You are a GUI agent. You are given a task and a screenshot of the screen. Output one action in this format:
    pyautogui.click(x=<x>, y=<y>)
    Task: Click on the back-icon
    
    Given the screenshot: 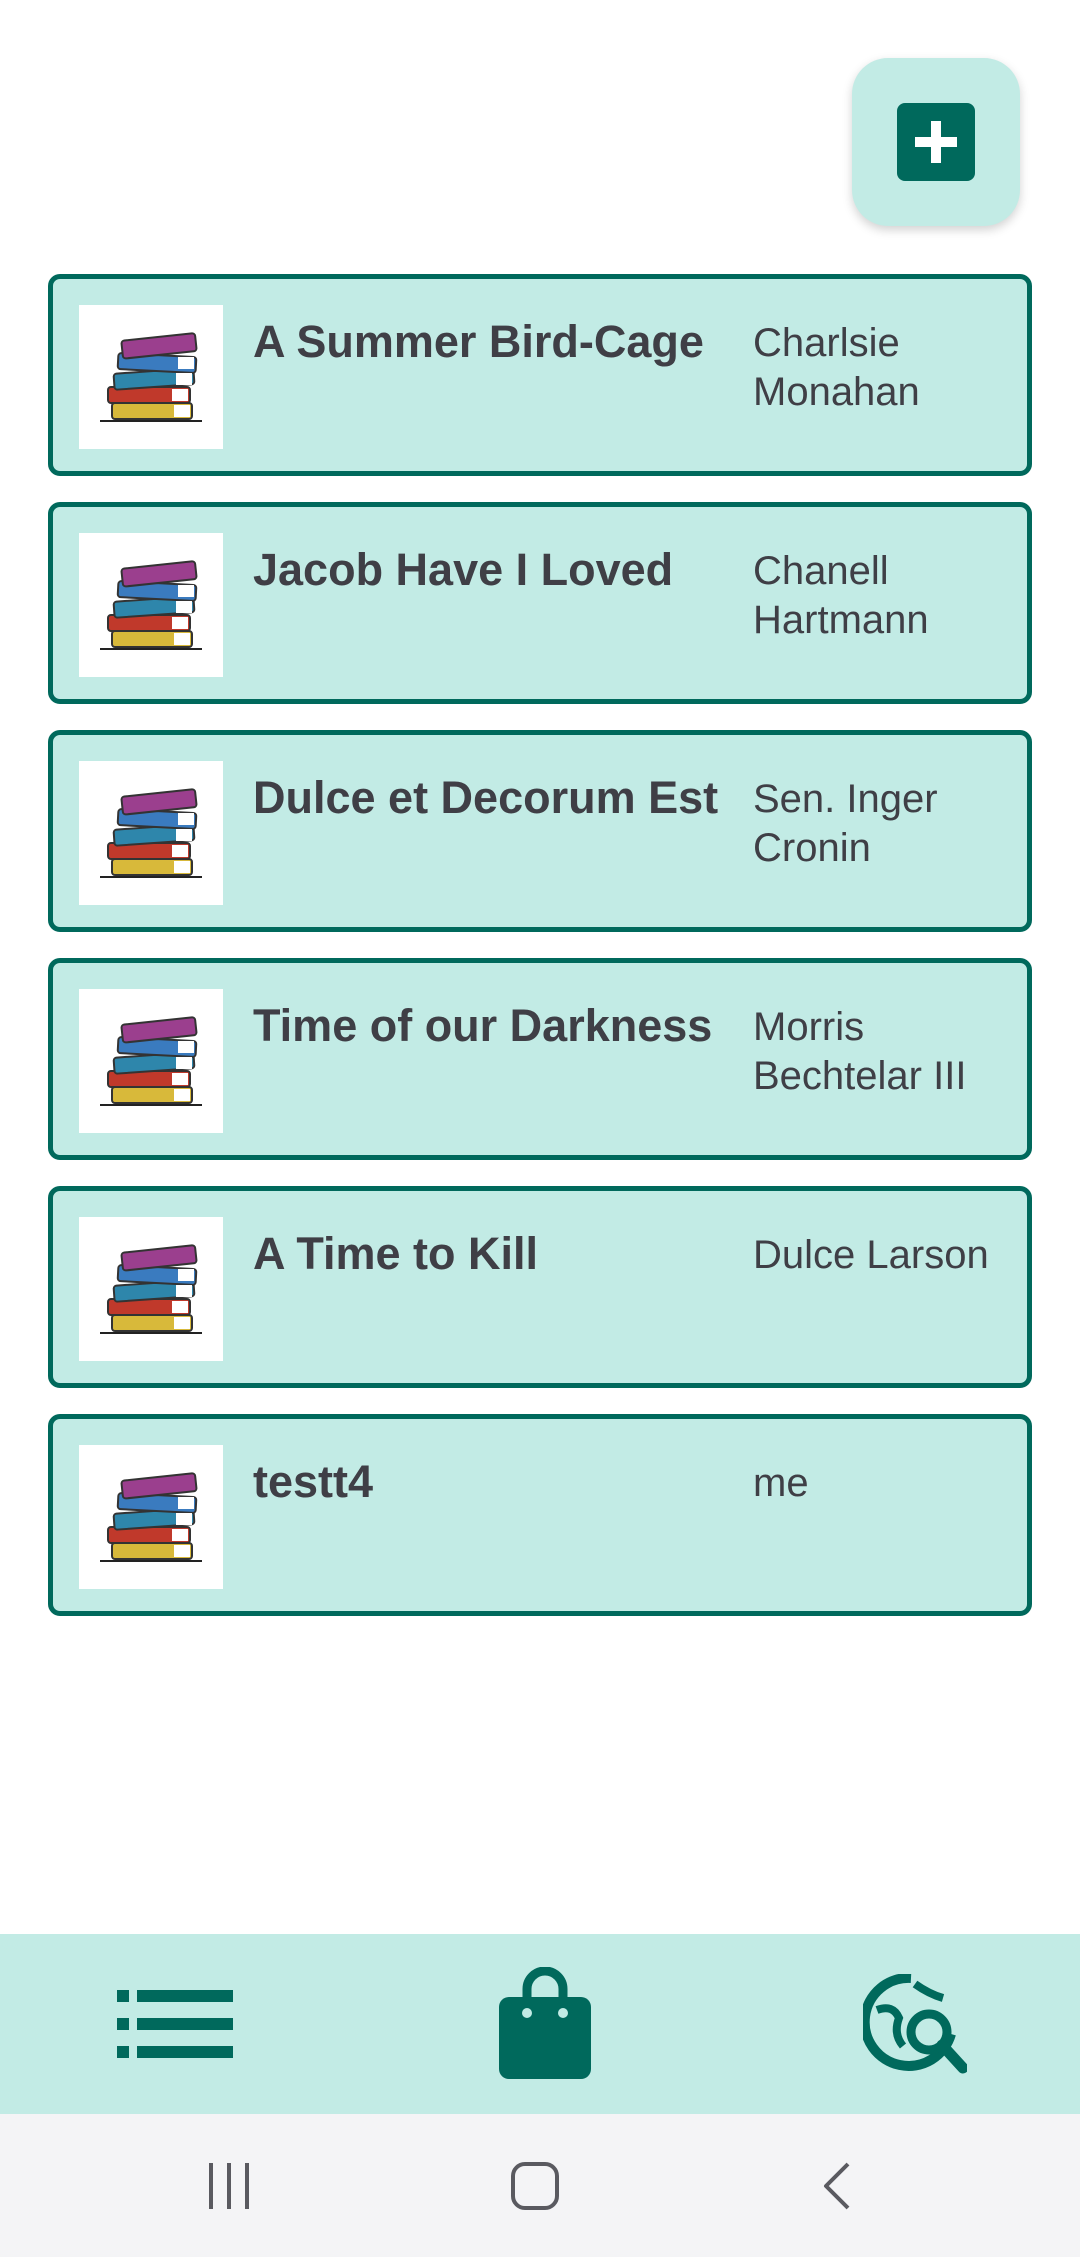 What is the action you would take?
    pyautogui.click(x=837, y=2185)
    